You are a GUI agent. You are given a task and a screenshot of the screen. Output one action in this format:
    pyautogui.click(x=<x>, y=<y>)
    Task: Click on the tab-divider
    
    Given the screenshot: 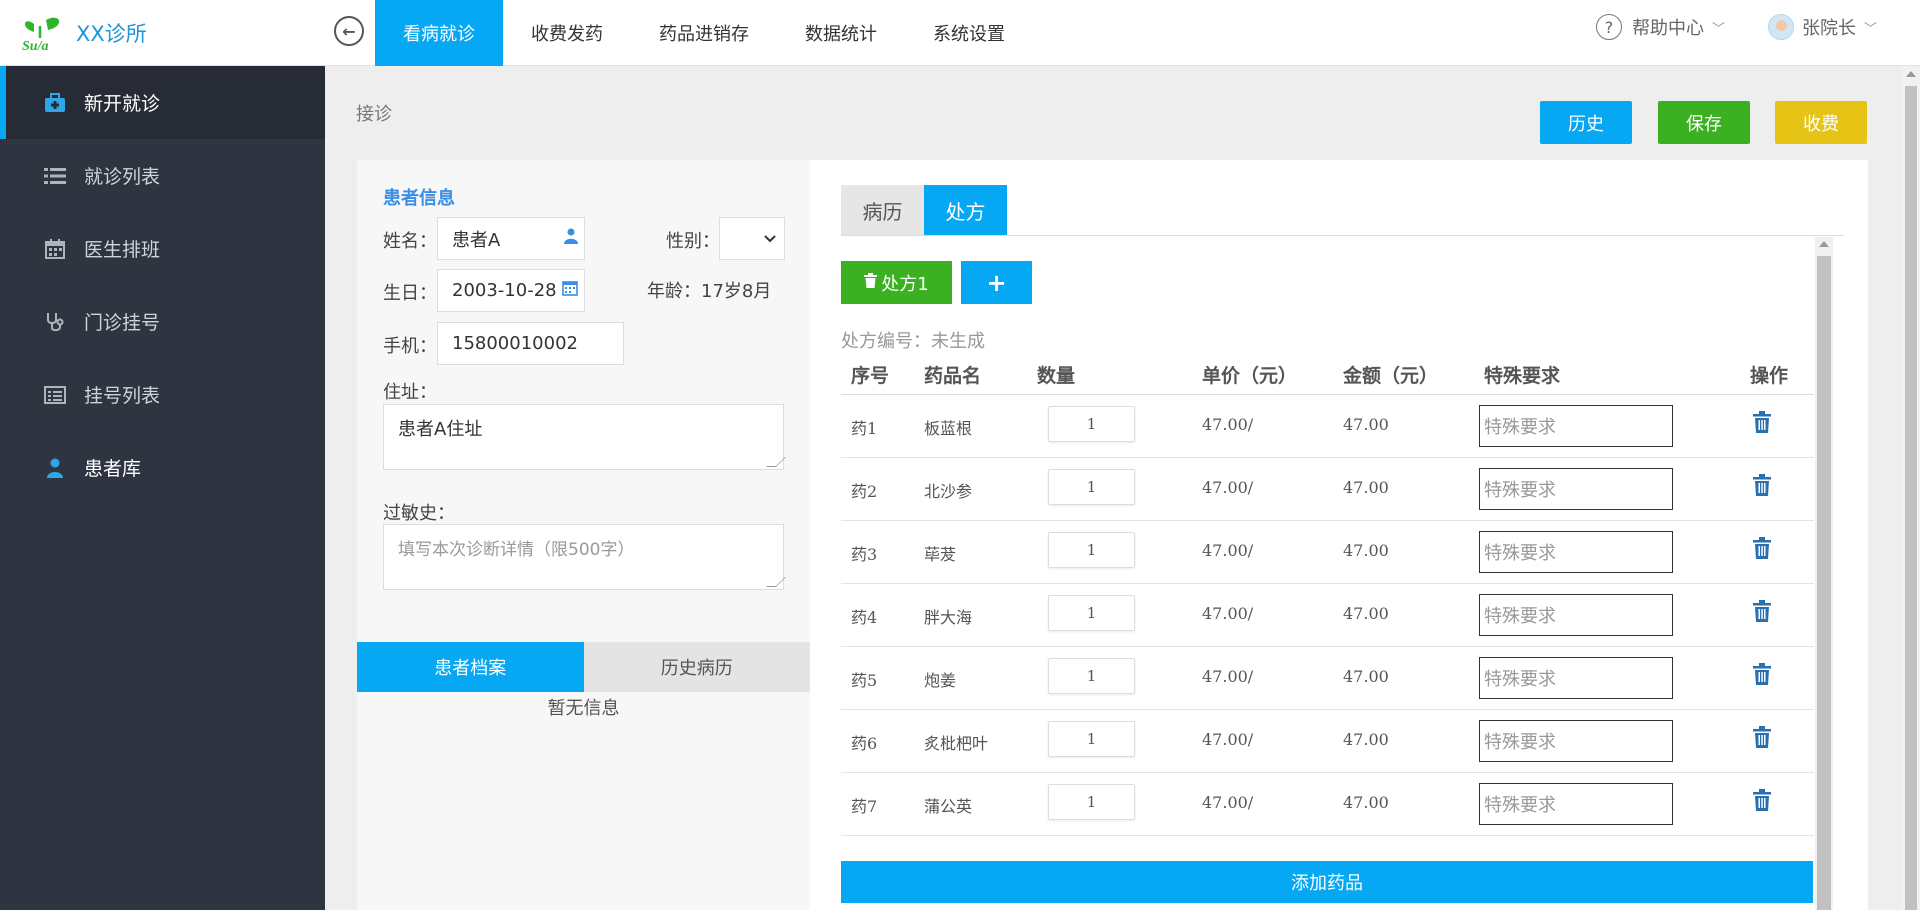 What is the action you would take?
    pyautogui.click(x=1342, y=235)
    